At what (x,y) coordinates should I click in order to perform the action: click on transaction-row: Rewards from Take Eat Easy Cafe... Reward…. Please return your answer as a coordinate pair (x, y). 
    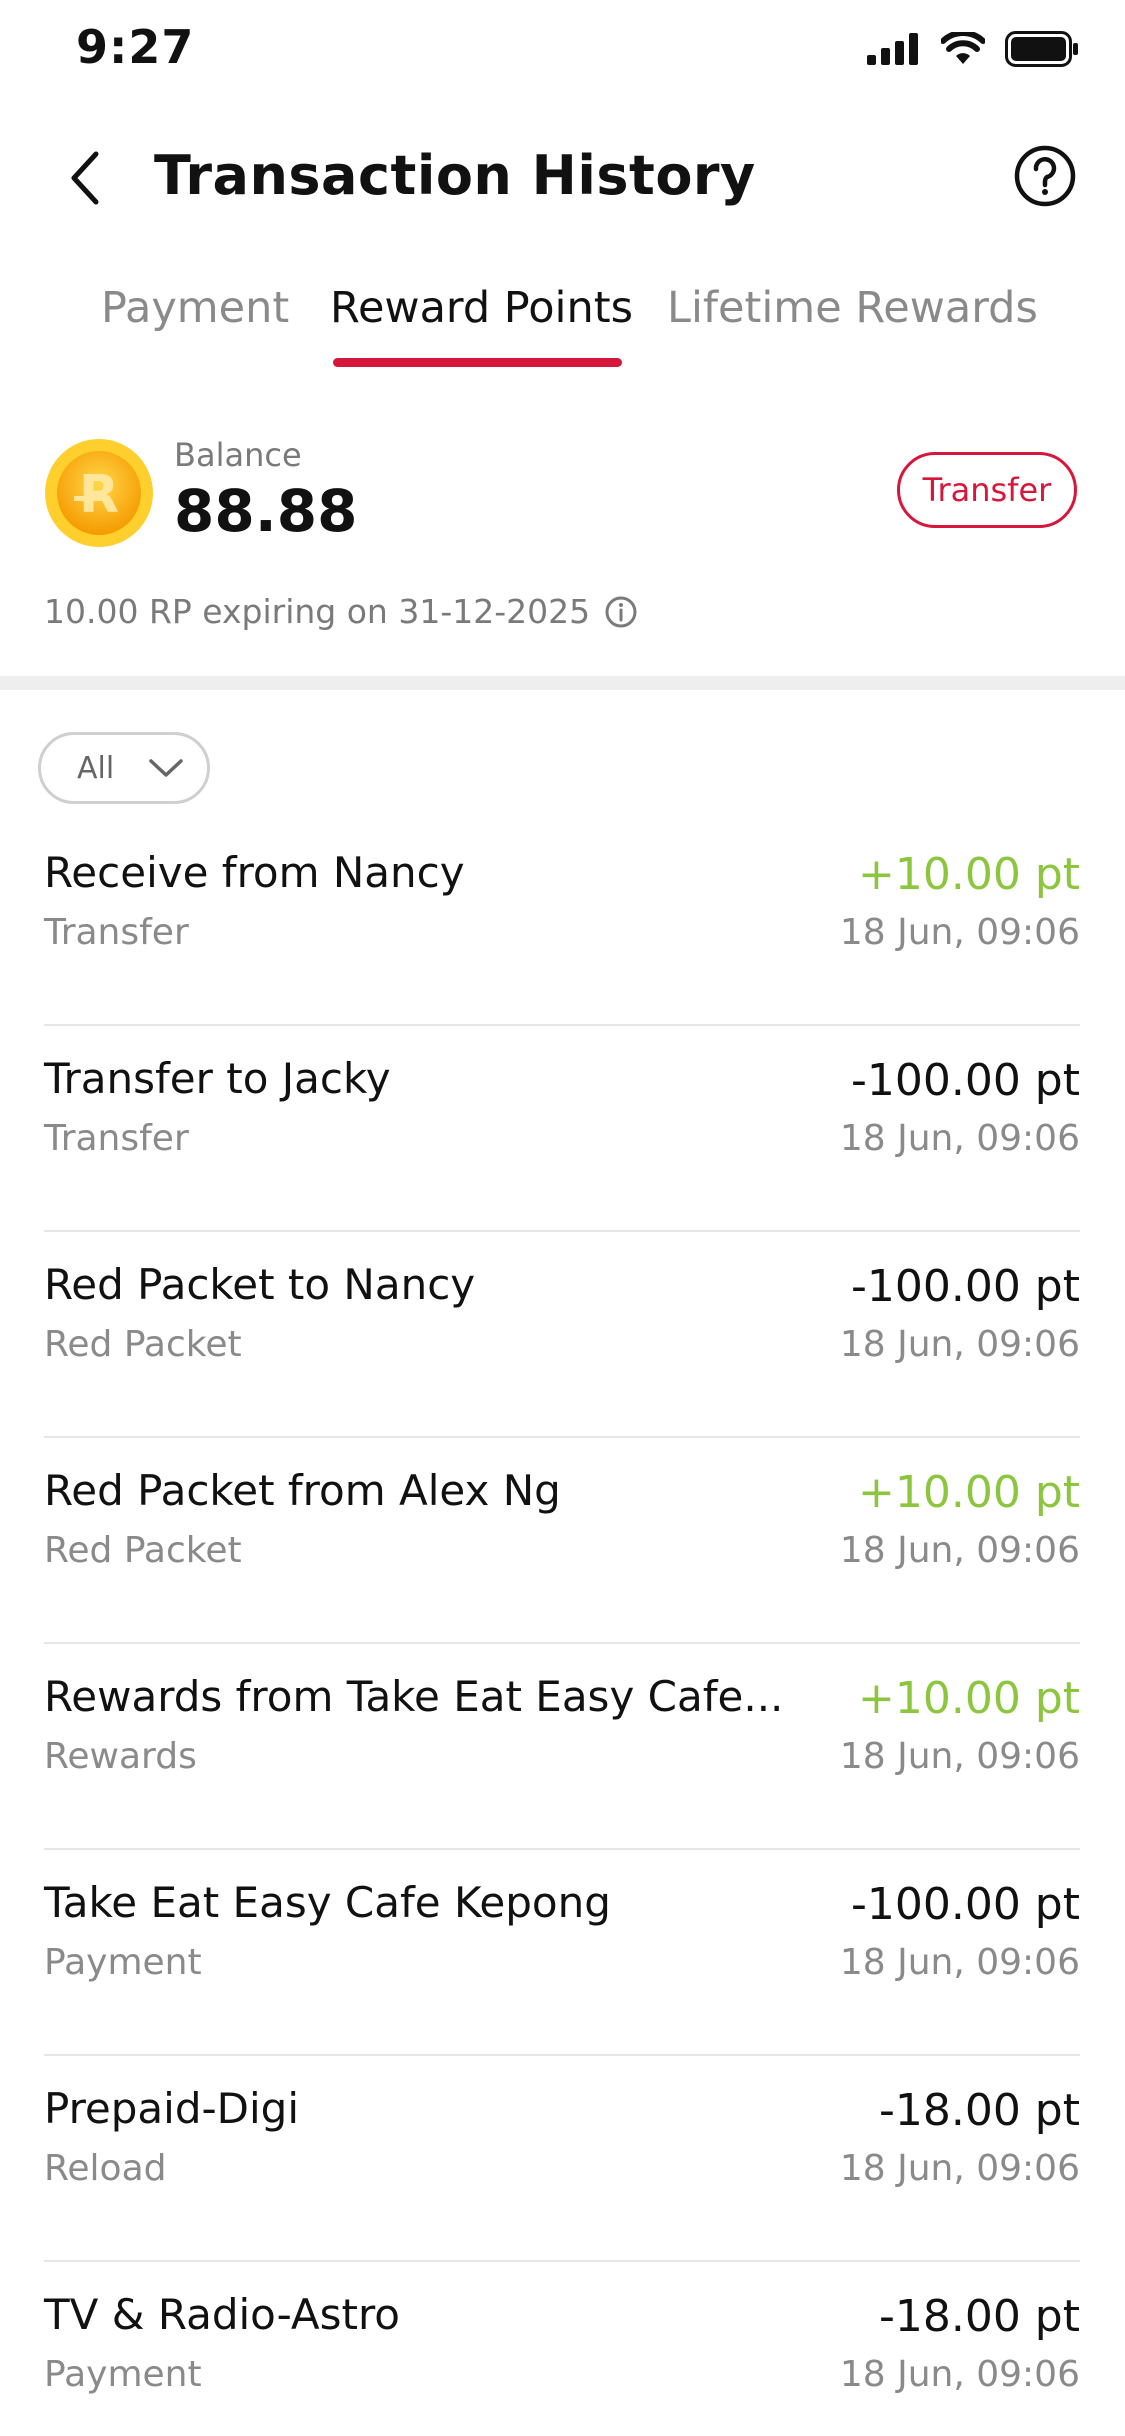
    Looking at the image, I should click on (562, 1747).